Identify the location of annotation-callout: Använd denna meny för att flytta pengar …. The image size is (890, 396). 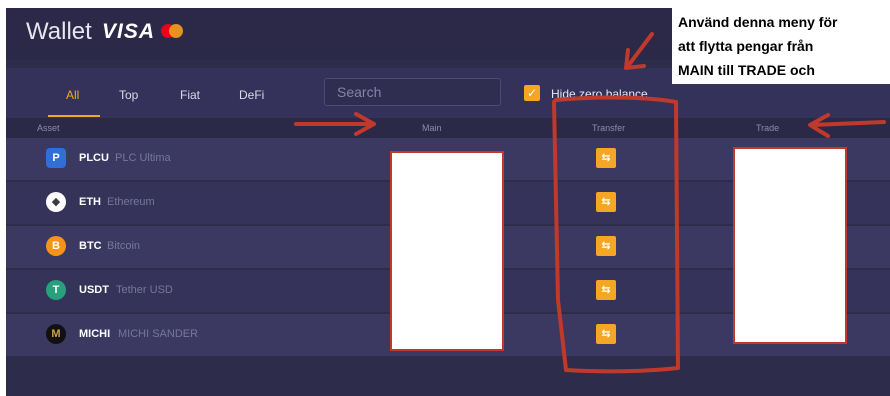
(781, 46).